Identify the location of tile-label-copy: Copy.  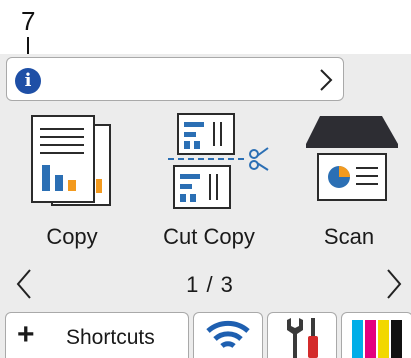
(72, 237).